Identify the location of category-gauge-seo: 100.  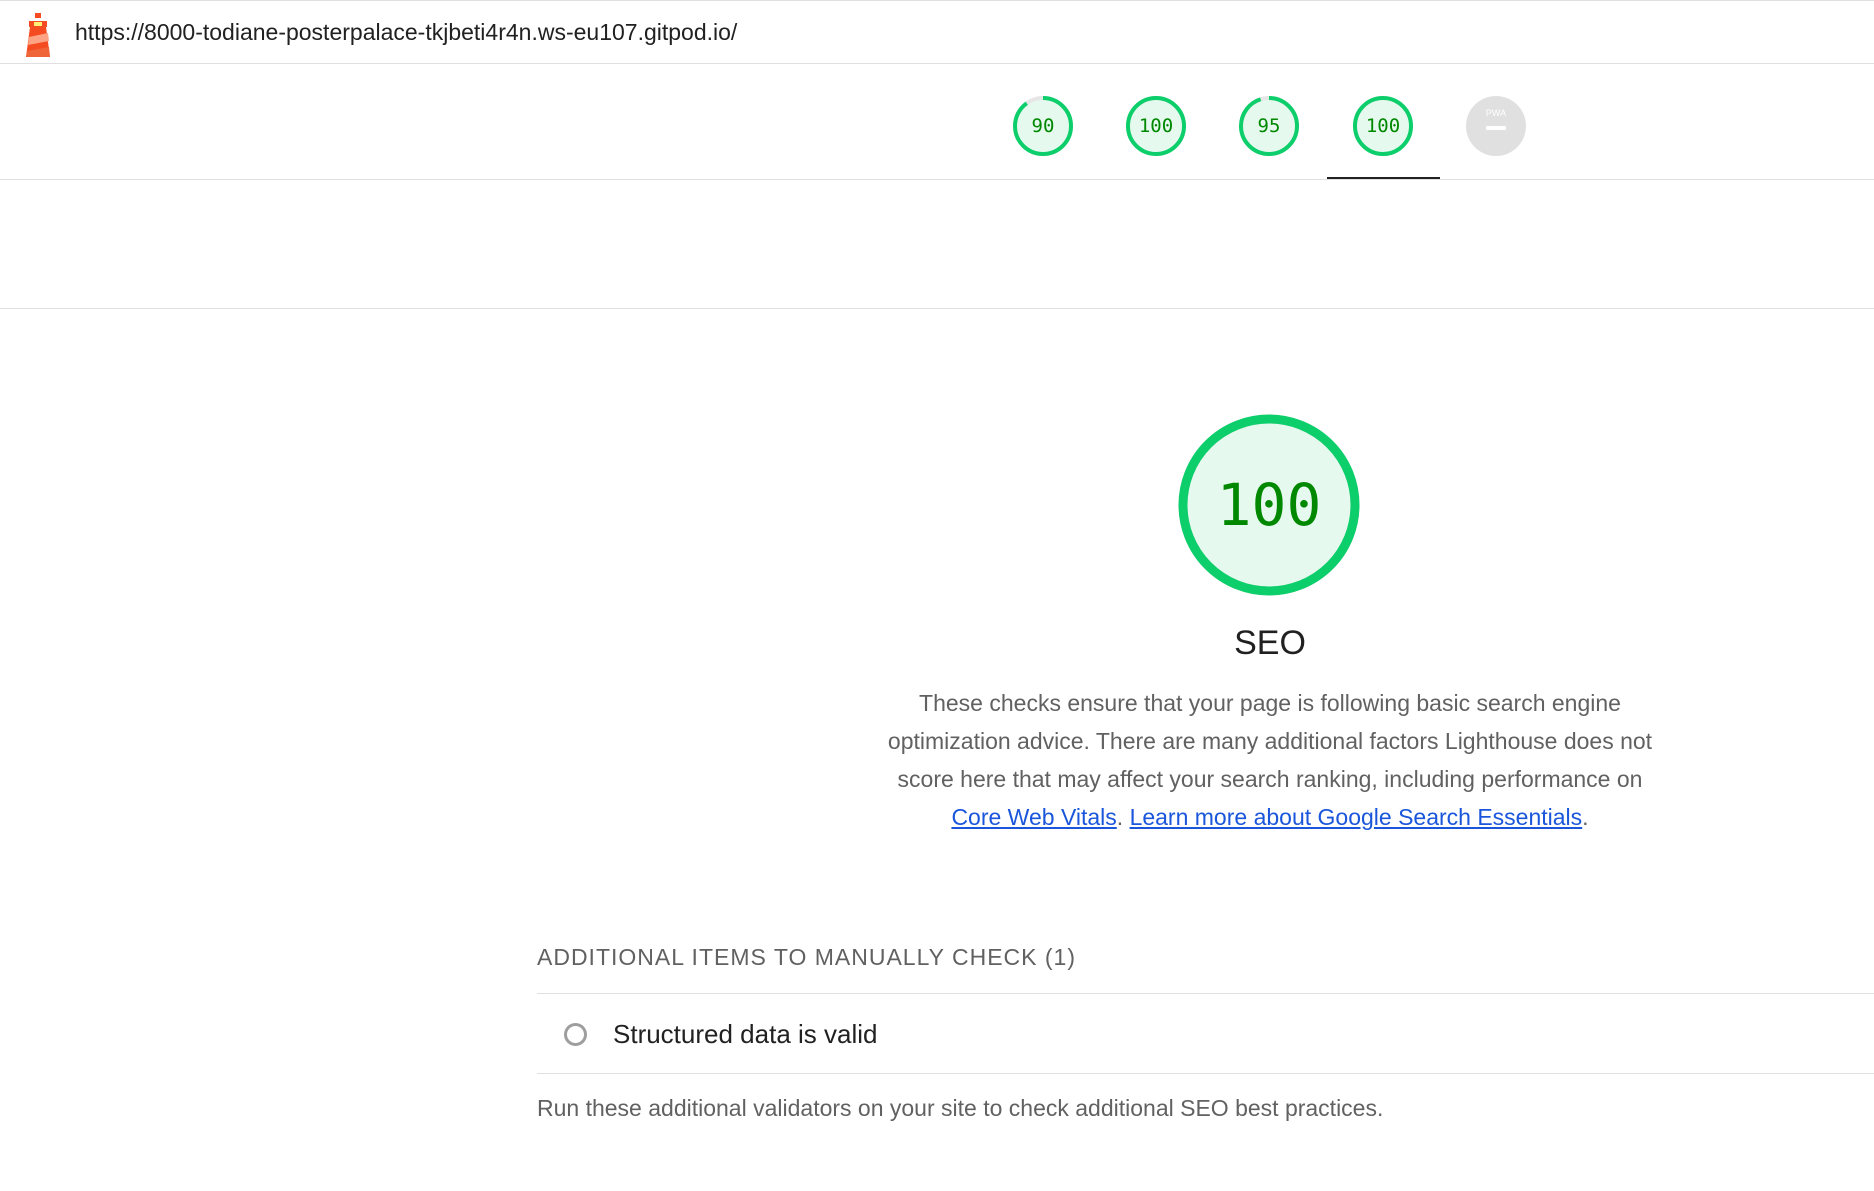
(1269, 505).